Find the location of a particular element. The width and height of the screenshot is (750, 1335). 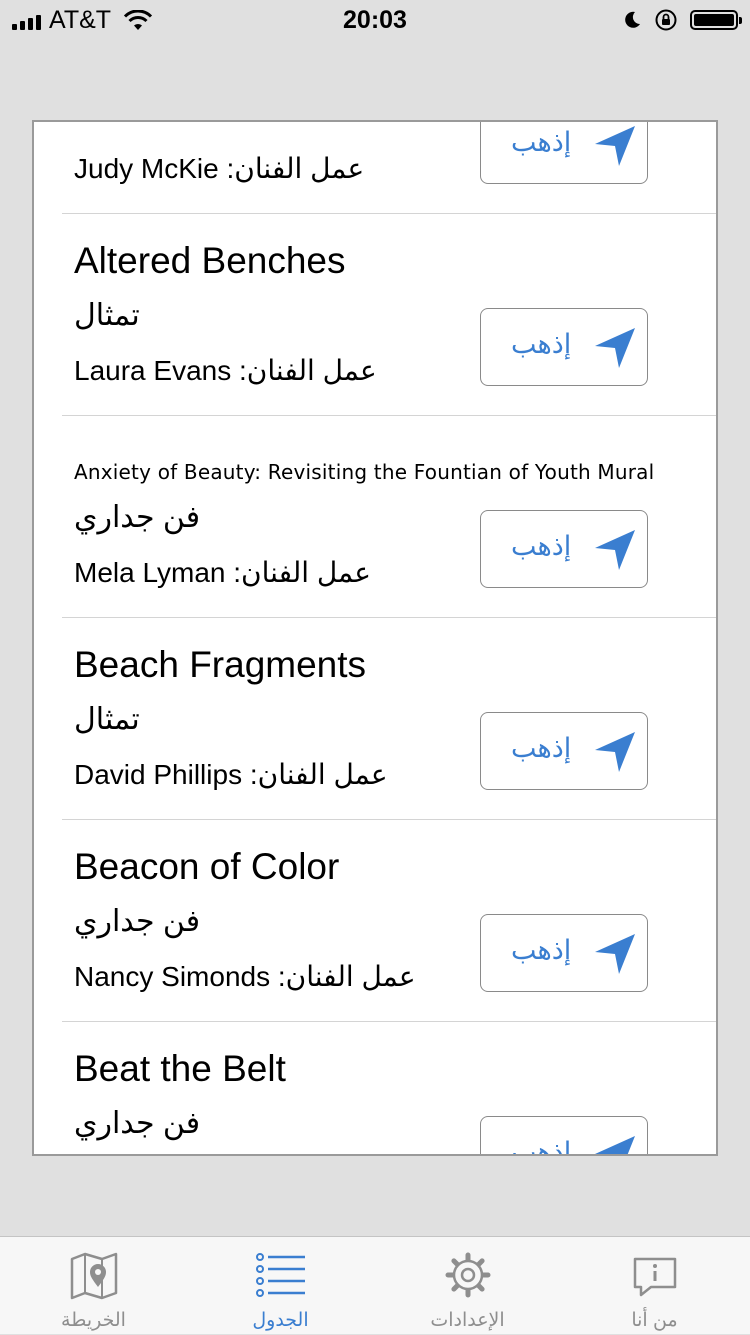

artwork-artist: Nancy Simonds :عمل الفنان is located at coordinates (245, 976).